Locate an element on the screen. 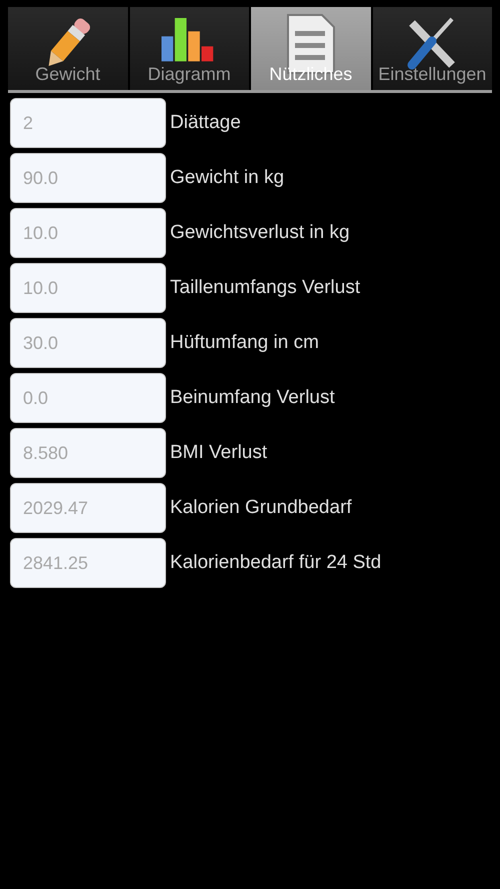 This screenshot has width=500, height=889. field-label: Gewichtsverlust in kg is located at coordinates (260, 233).